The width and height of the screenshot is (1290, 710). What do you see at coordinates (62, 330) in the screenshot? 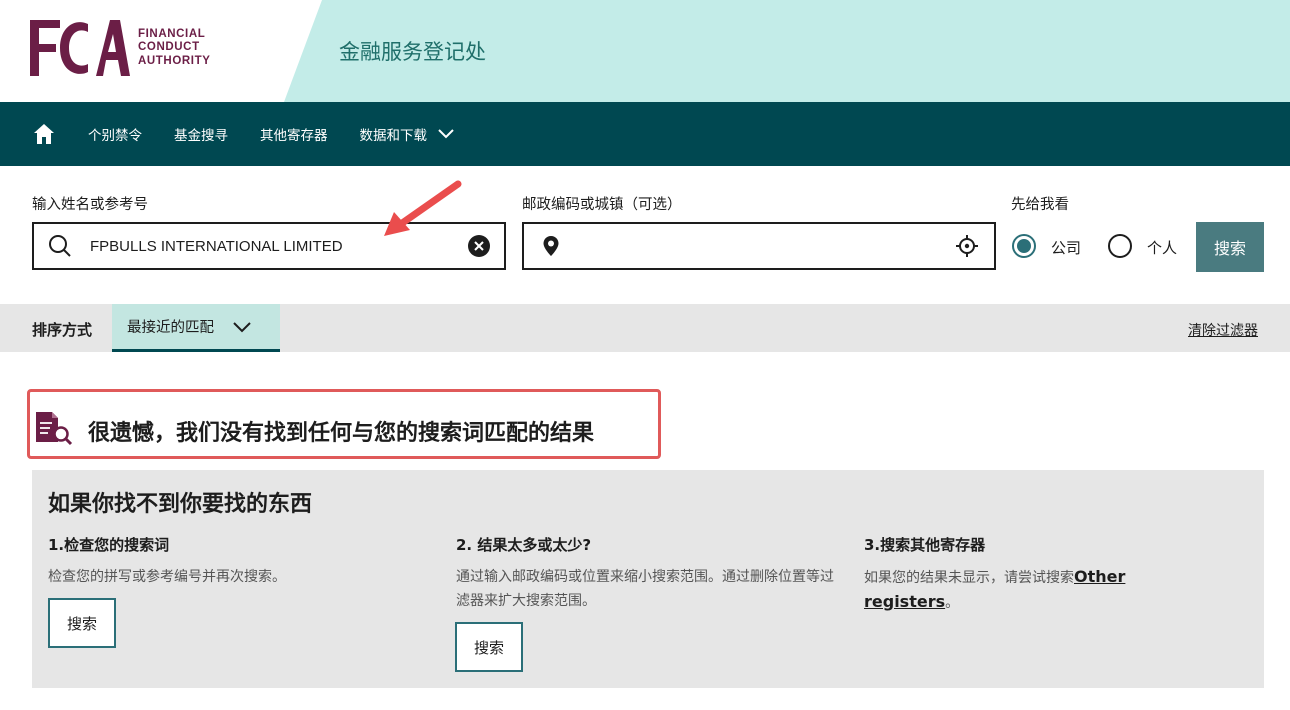
I see `sort-label: 排序方式` at bounding box center [62, 330].